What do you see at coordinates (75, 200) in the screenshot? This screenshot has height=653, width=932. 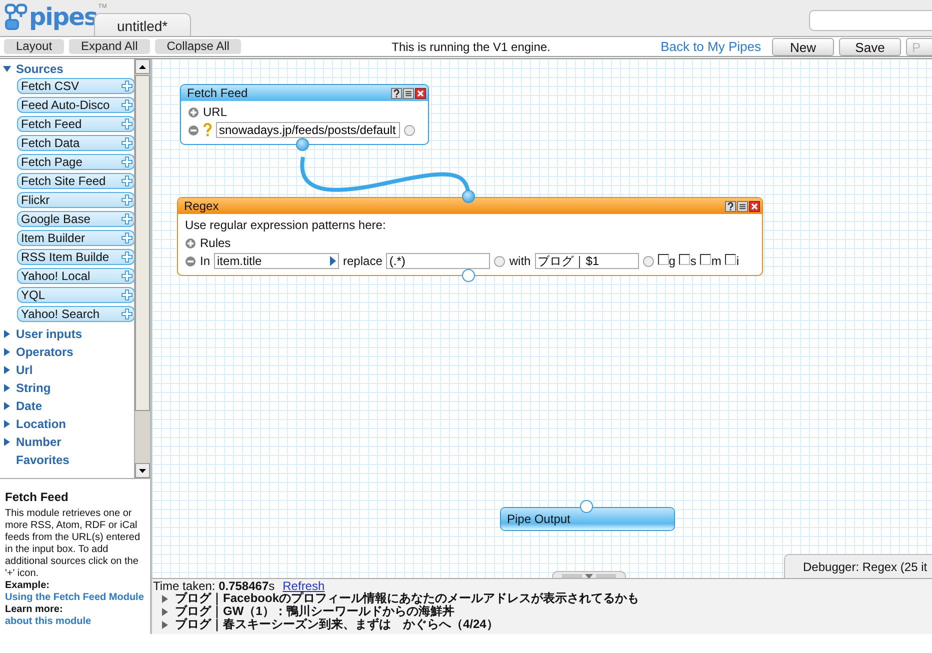 I see `module-item: Flickr` at bounding box center [75, 200].